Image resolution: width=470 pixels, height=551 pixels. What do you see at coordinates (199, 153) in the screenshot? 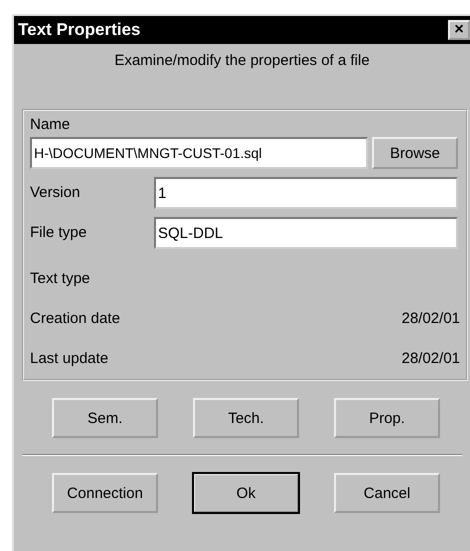
I see `input-field: H-\DOCUMENT\MNGT-CUST-01.sql` at bounding box center [199, 153].